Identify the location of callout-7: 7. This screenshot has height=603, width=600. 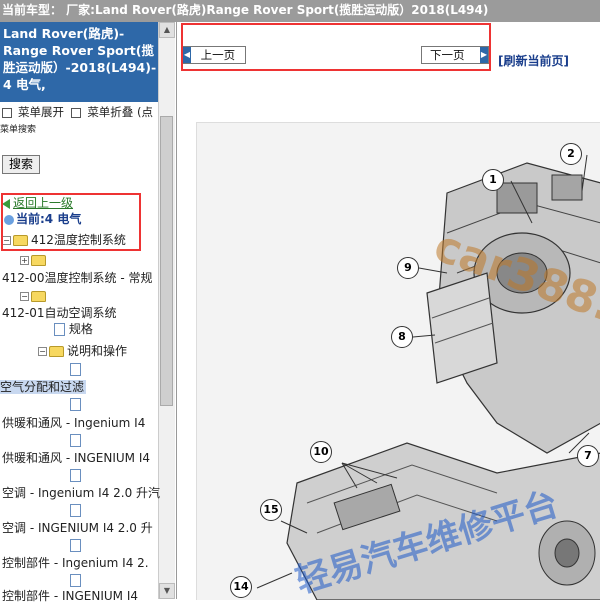
(588, 456).